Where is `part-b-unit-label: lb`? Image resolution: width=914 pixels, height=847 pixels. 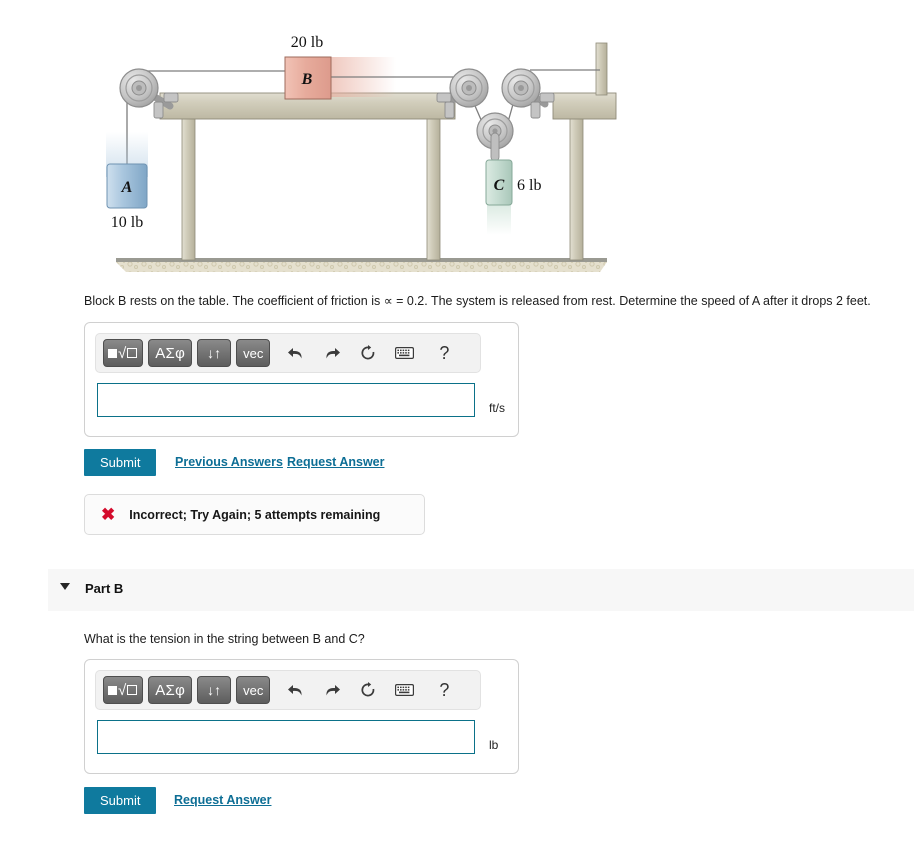 part-b-unit-label: lb is located at coordinates (494, 745).